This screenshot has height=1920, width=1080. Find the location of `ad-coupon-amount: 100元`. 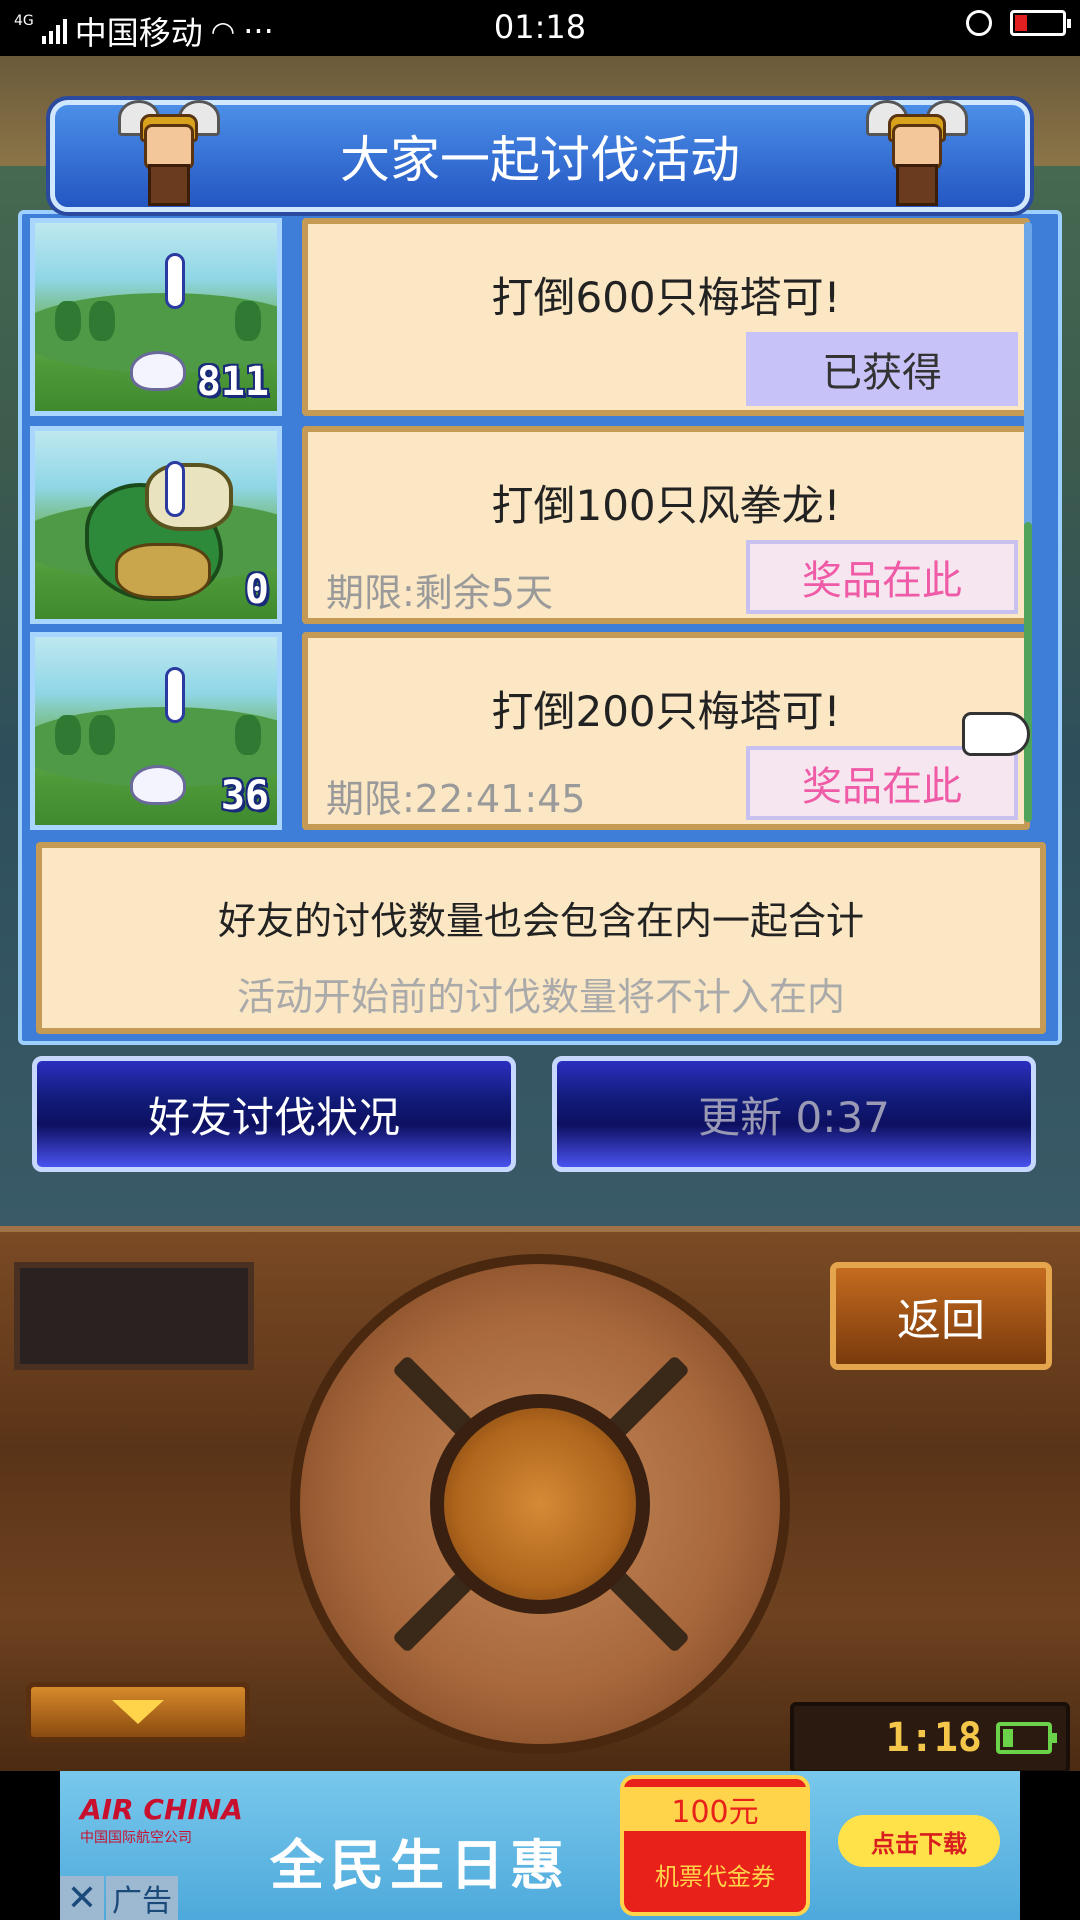

ad-coupon-amount: 100元 is located at coordinates (715, 1809).